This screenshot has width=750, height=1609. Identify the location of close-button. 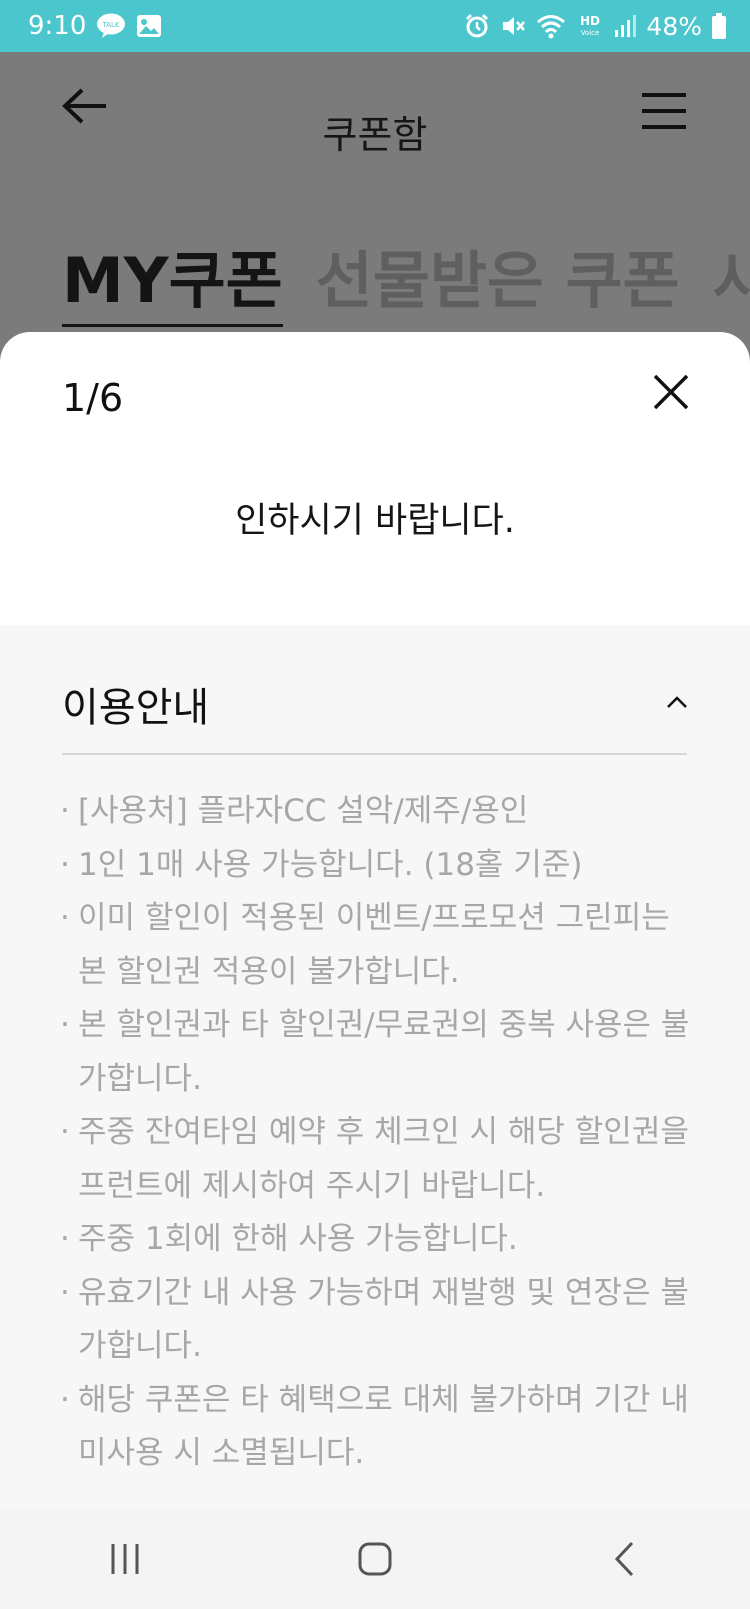
(671, 392).